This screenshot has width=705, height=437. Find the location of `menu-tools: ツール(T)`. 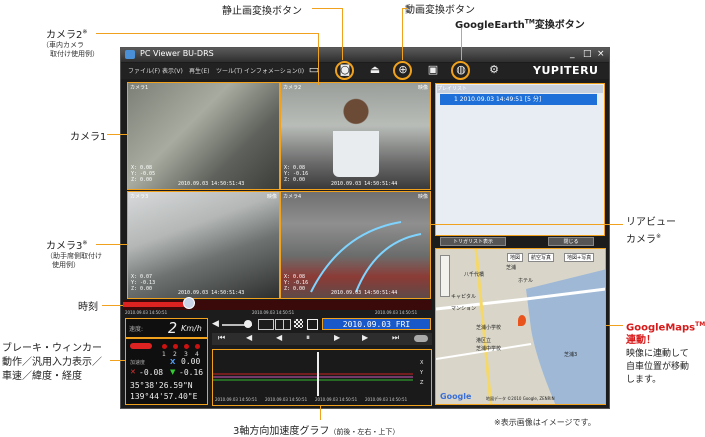

menu-tools: ツール(T) is located at coordinates (229, 70).